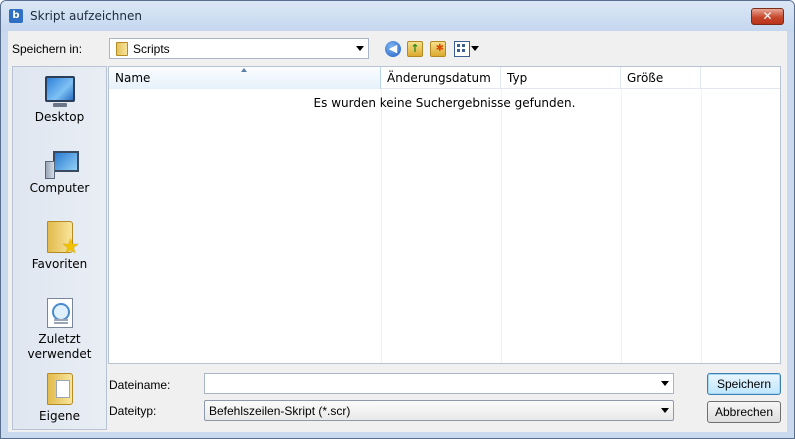 The height and width of the screenshot is (439, 795). Describe the element at coordinates (393, 49) in the screenshot. I see `back-icon: ◀` at that location.